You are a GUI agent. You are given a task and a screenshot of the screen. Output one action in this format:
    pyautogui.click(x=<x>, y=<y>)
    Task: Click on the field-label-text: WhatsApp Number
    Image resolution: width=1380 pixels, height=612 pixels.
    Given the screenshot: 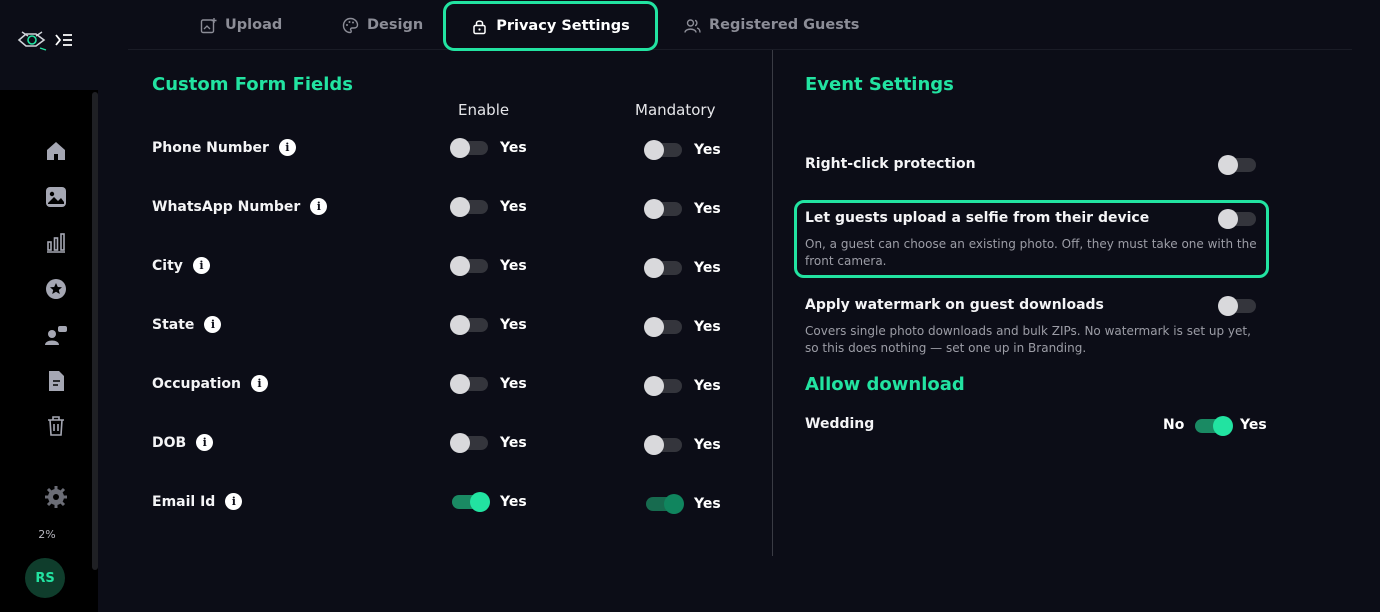 What is the action you would take?
    pyautogui.click(x=226, y=206)
    